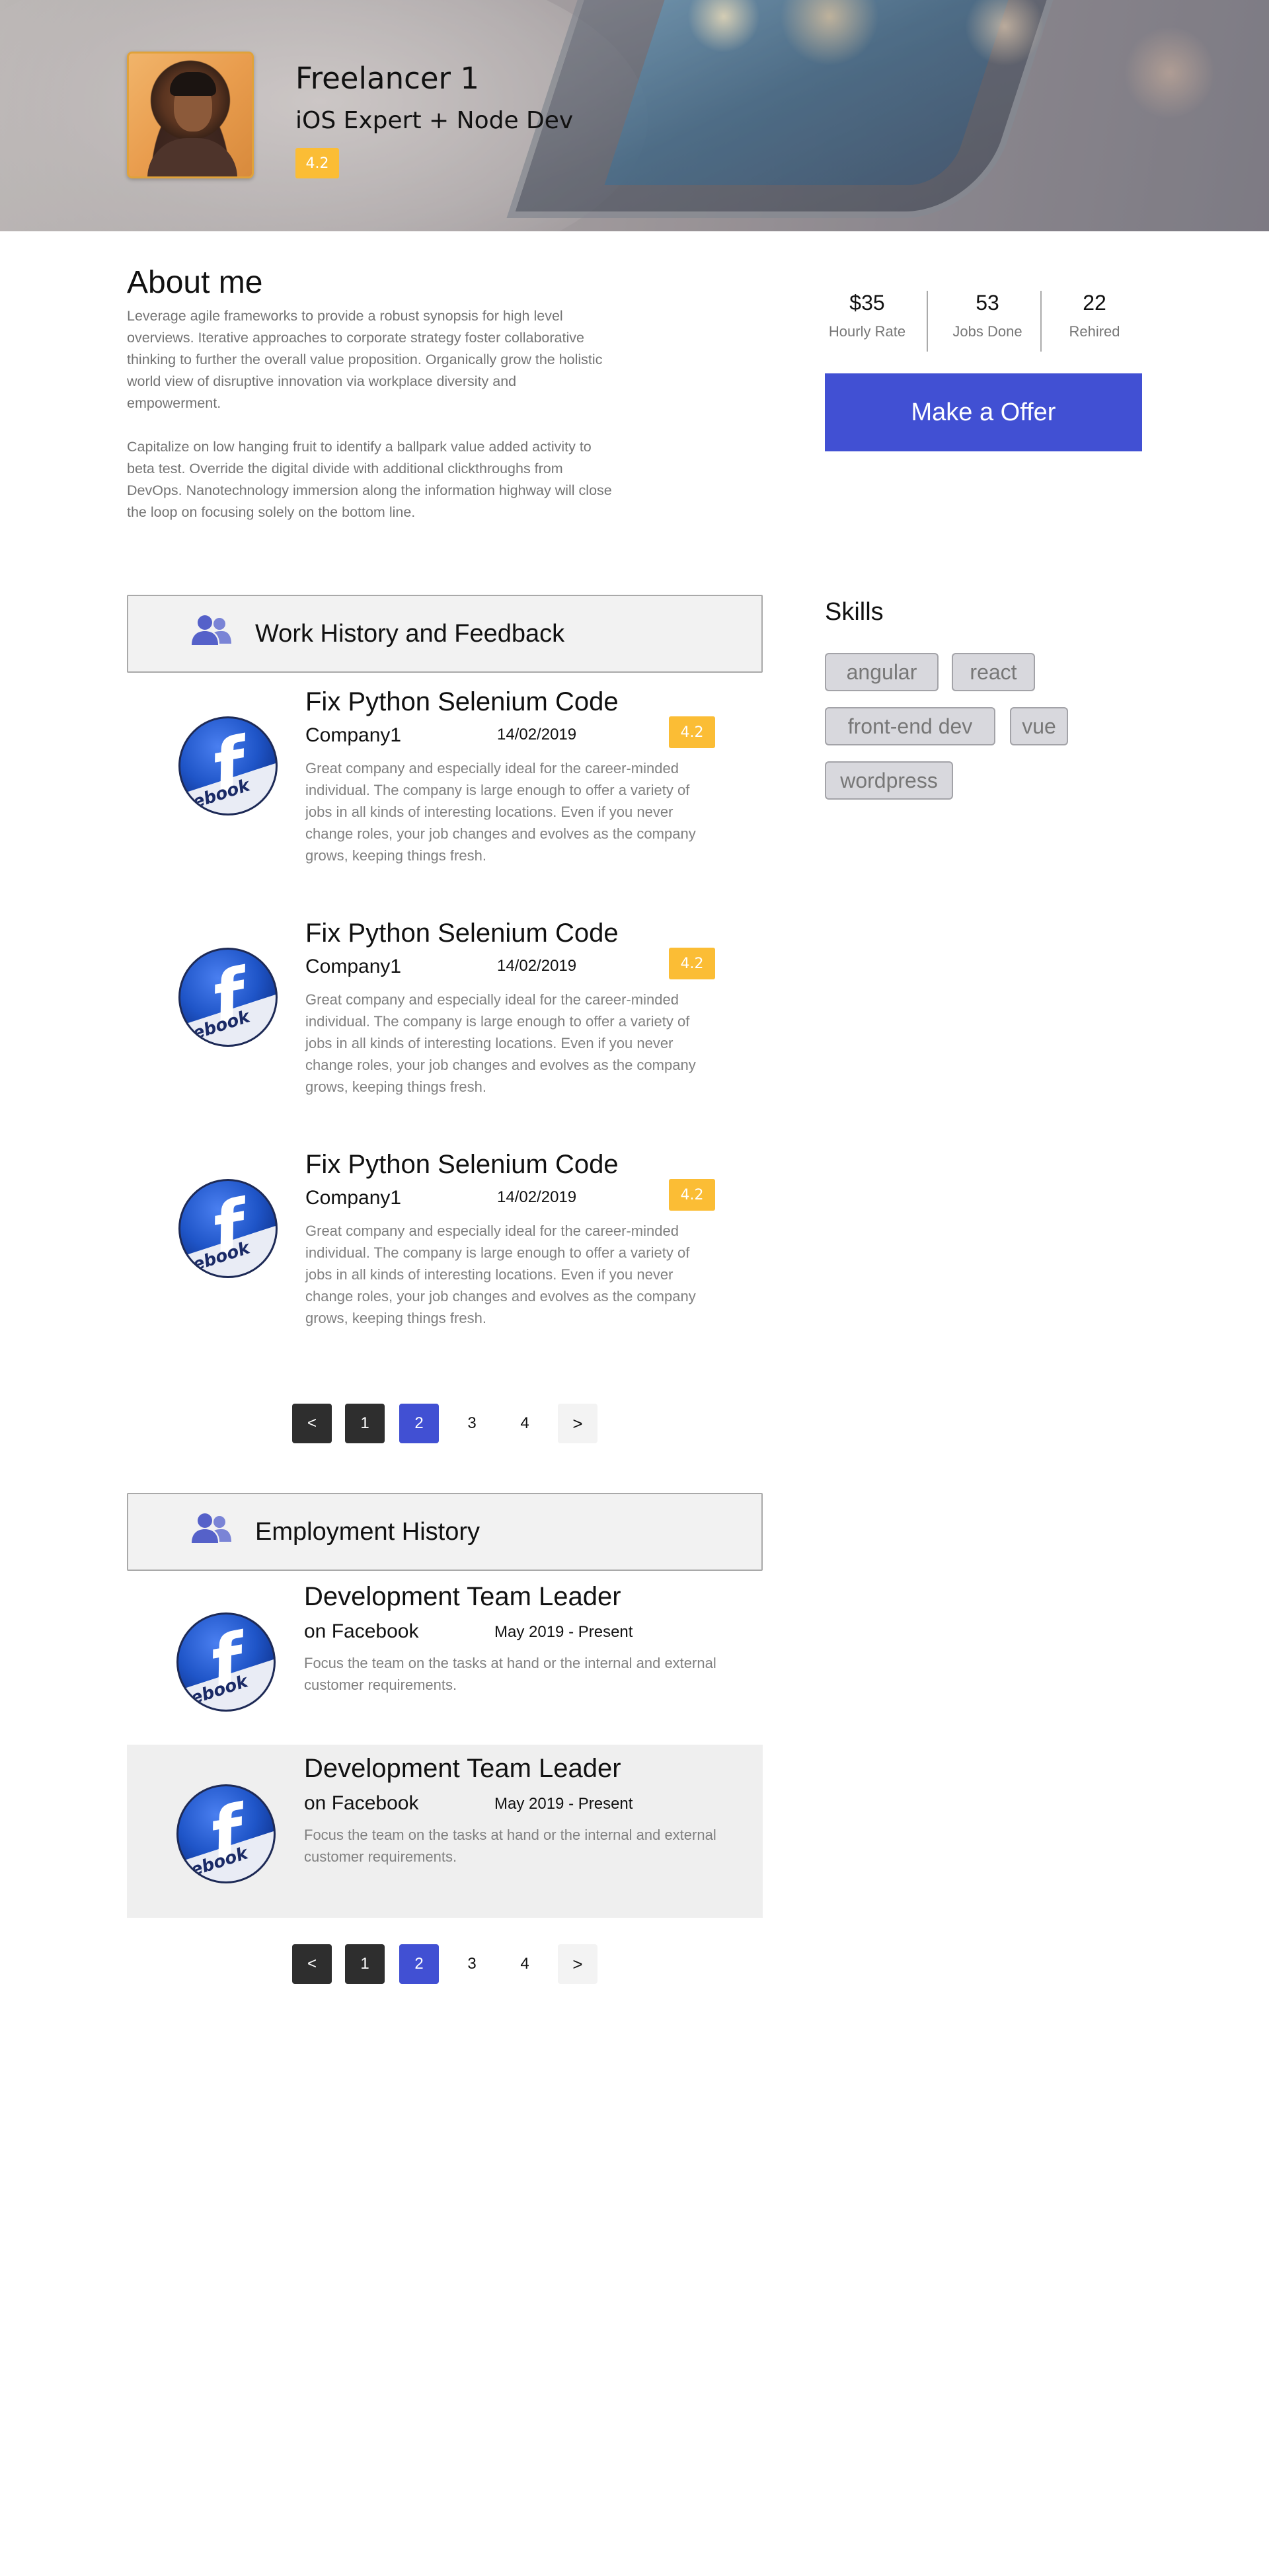  I want to click on skill-tag: wordpress, so click(889, 780).